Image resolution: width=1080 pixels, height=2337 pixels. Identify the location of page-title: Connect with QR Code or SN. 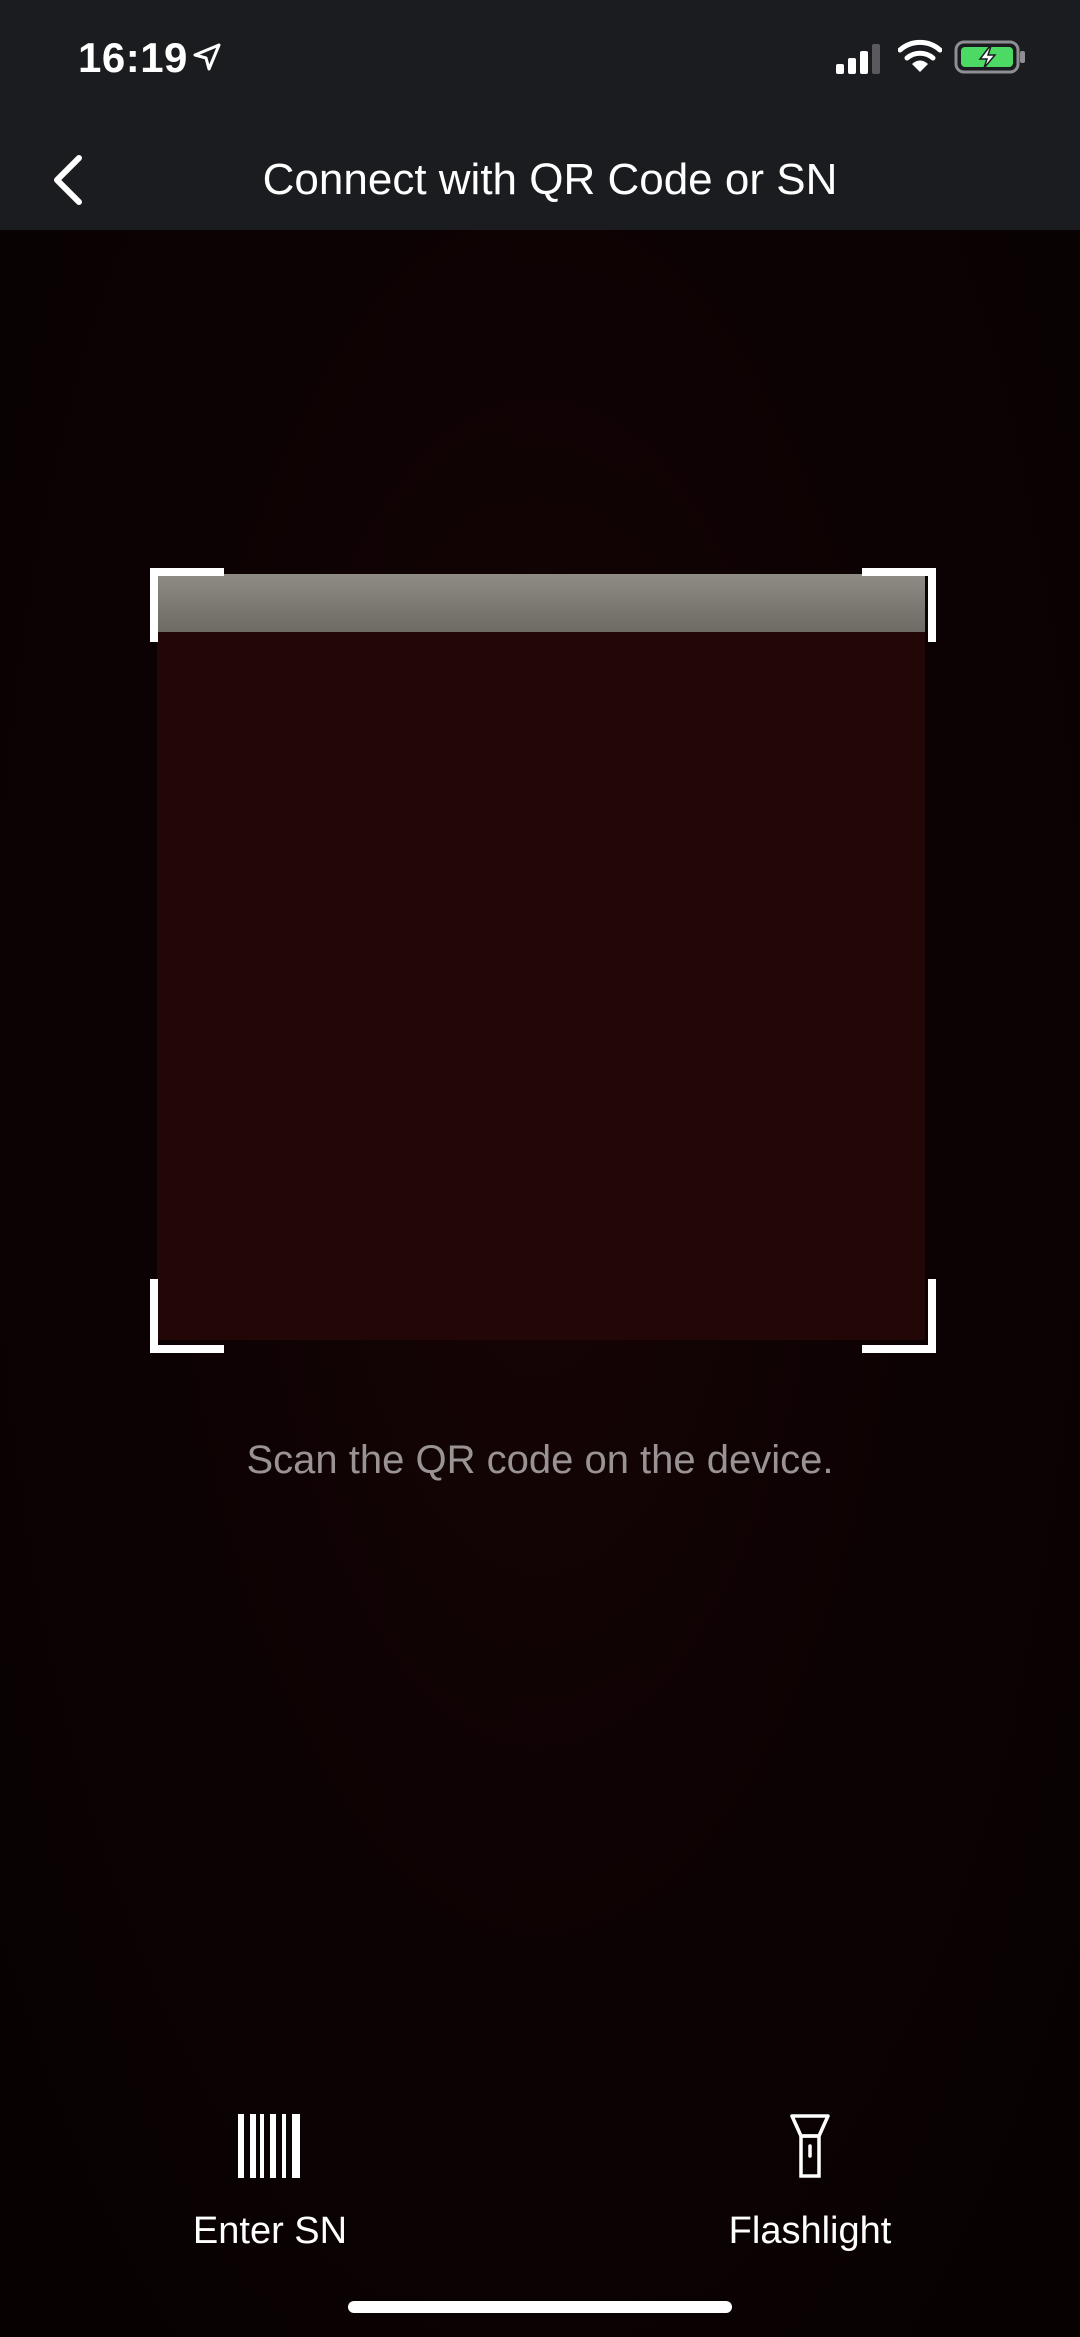
(550, 179).